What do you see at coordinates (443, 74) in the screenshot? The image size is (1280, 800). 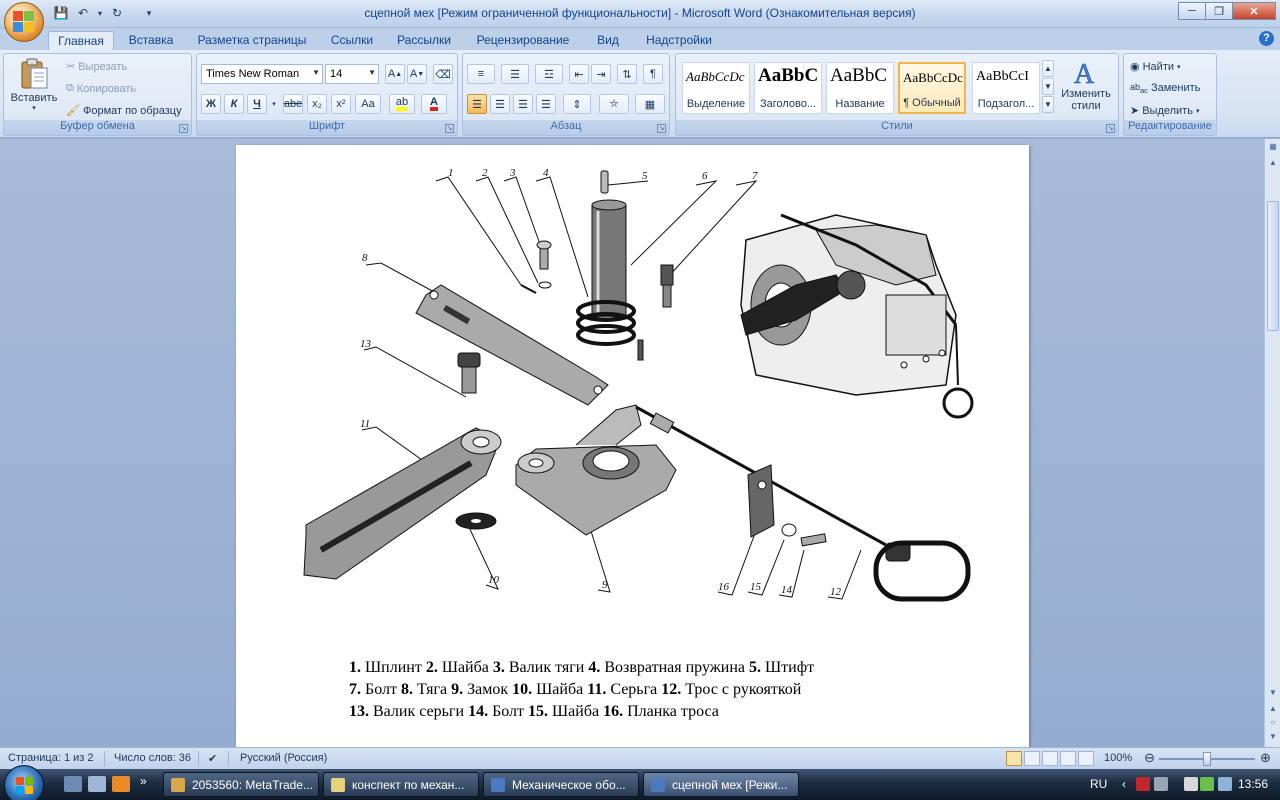 I see `clear-formatting-button: ⌫` at bounding box center [443, 74].